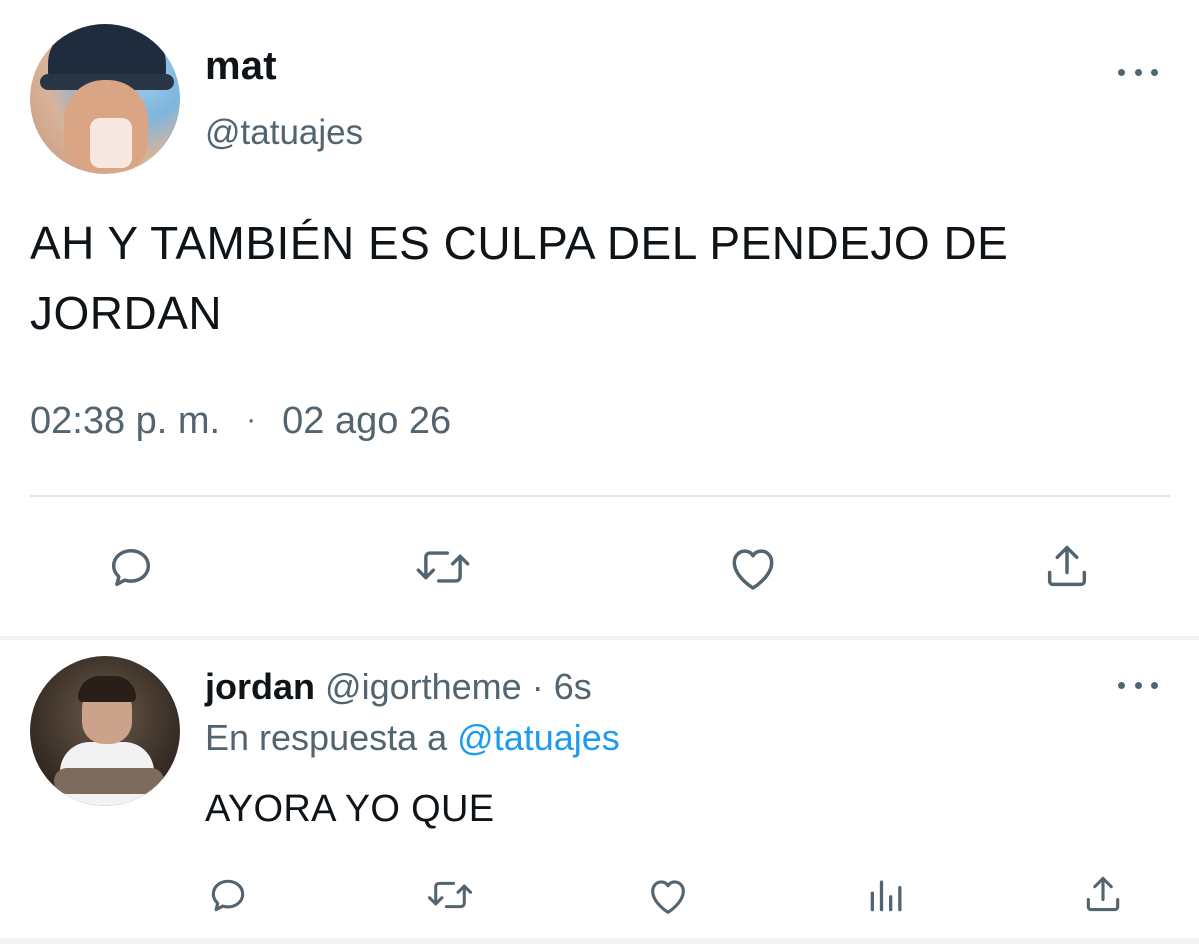 The width and height of the screenshot is (1199, 944). Describe the element at coordinates (105, 731) in the screenshot. I see `reply-avatar` at that location.